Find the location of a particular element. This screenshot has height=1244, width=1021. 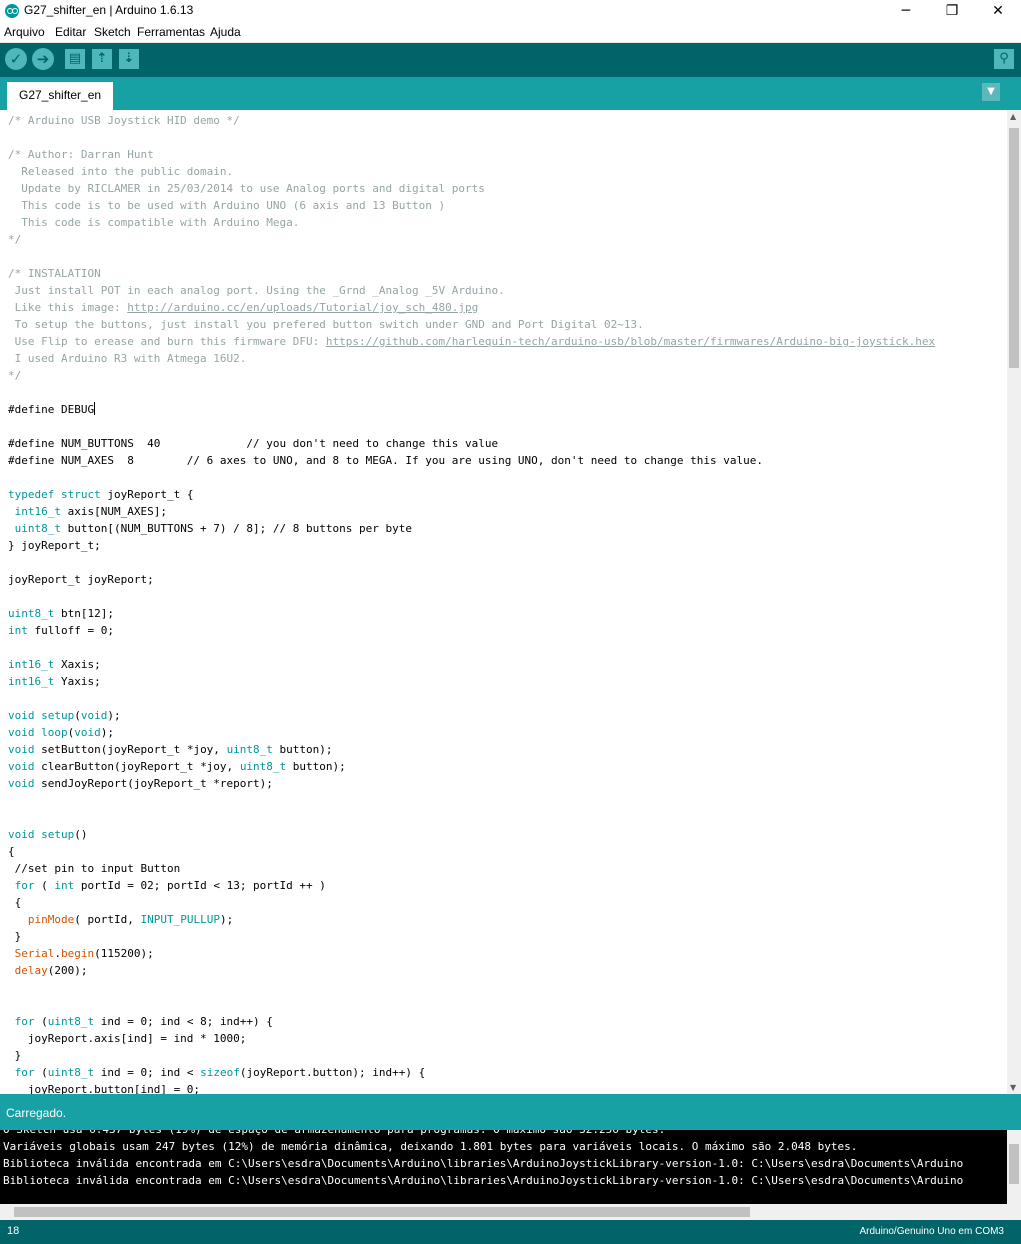

editor-vertical-scrollbar: ▲ ▼ is located at coordinates (1014, 602).